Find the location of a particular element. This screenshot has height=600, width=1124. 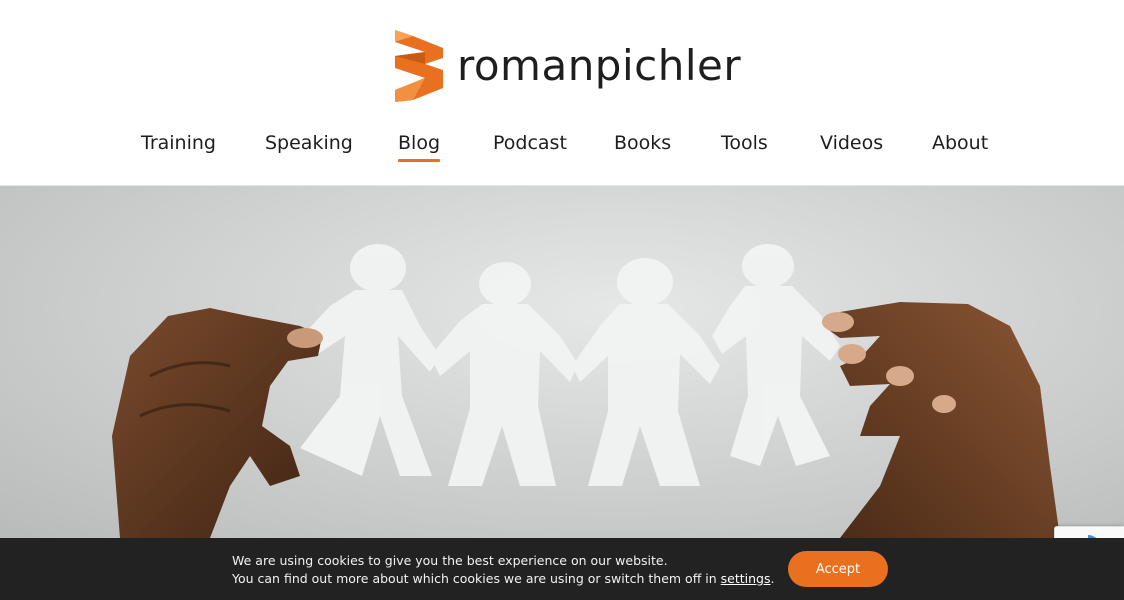

cookie-message-line-2-suffix: . is located at coordinates (772, 578).